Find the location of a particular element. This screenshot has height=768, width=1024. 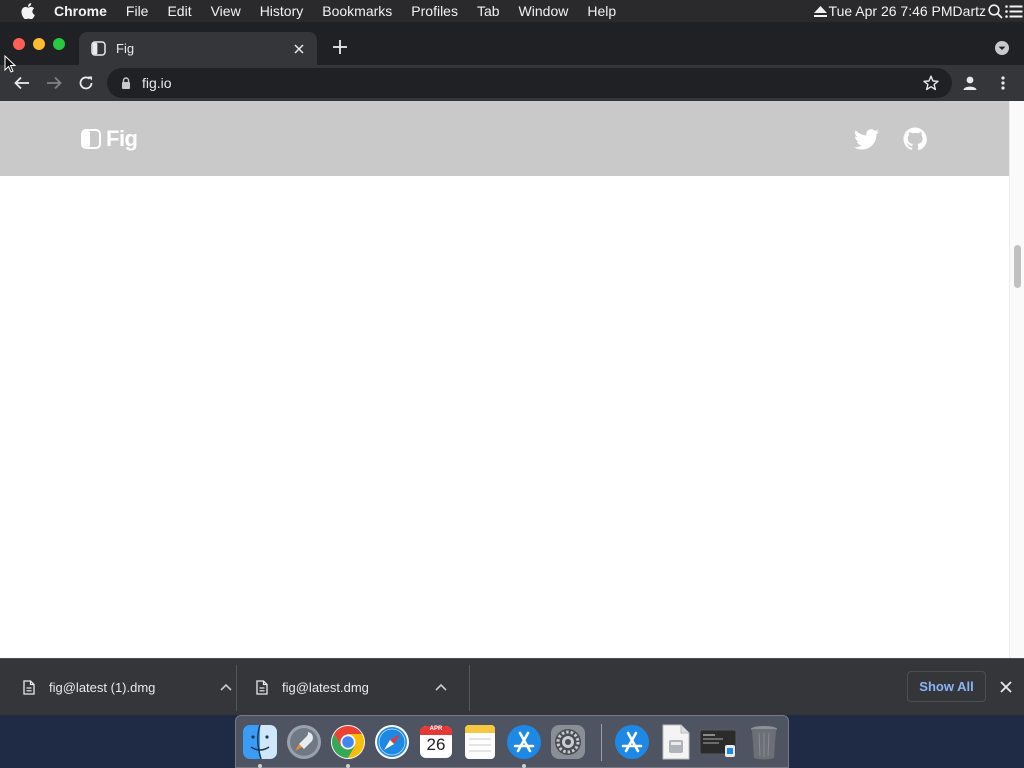

profile-icon is located at coordinates (970, 83).